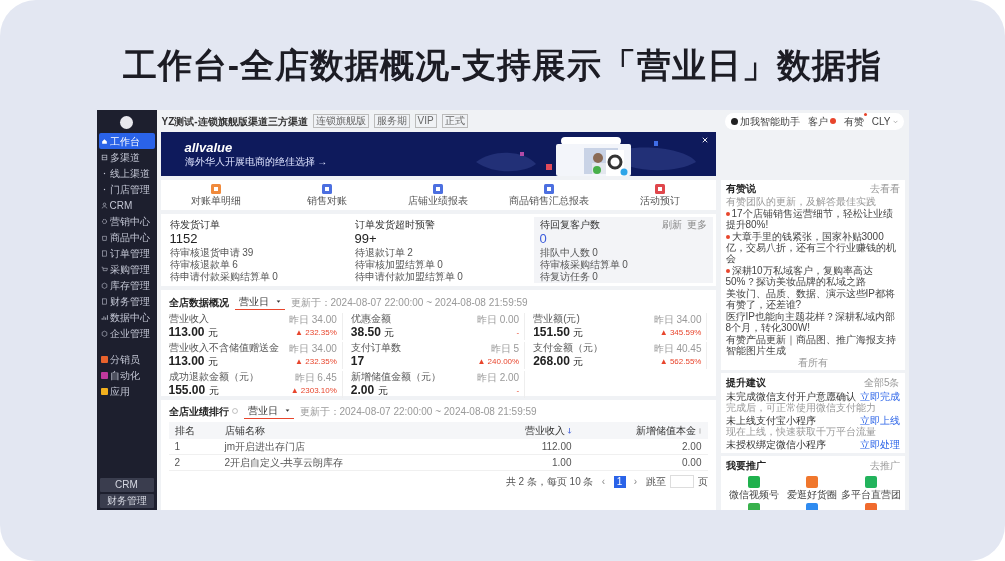  I want to click on news-item: 有赞产品更新｜商品图、推广海报支持智能图片生成, so click(812, 345).